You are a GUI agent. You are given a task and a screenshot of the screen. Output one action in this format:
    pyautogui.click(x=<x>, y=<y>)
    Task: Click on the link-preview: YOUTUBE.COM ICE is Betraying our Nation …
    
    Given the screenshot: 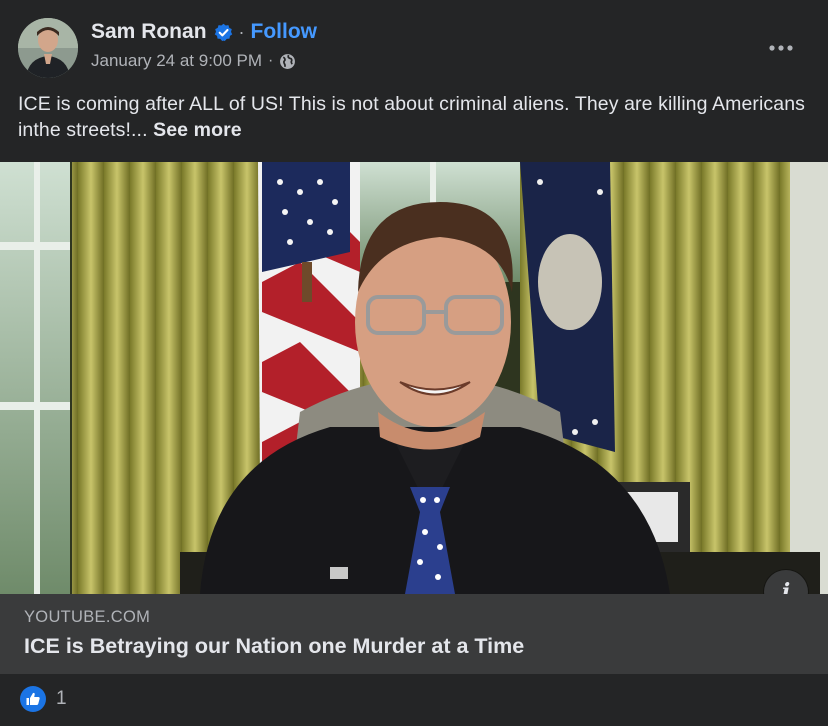 What is the action you would take?
    pyautogui.click(x=414, y=634)
    